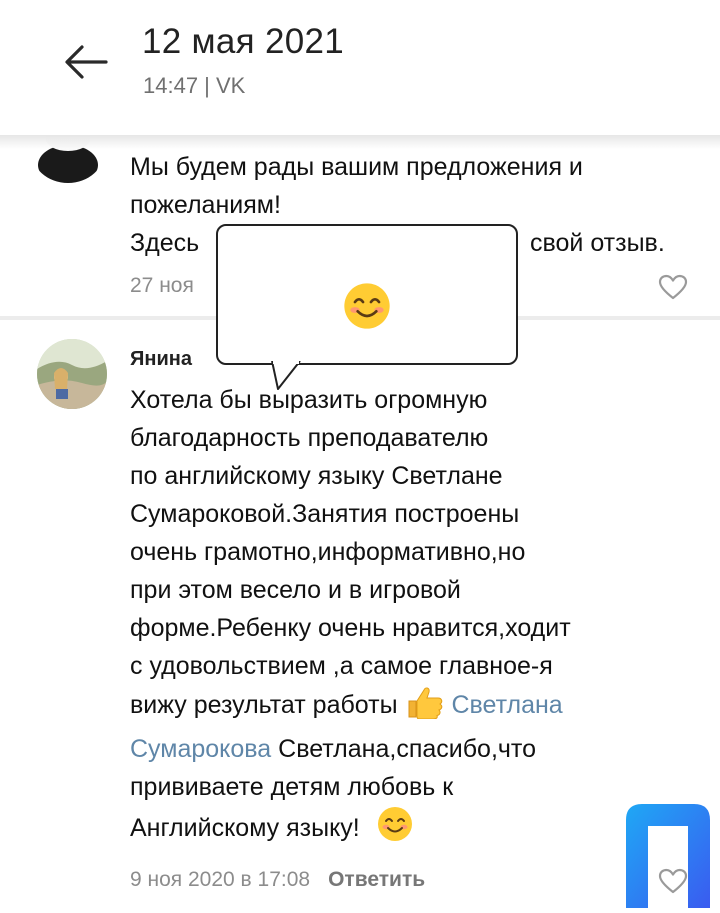 The height and width of the screenshot is (913, 720). I want to click on reply-button: Ответить, so click(376, 879).